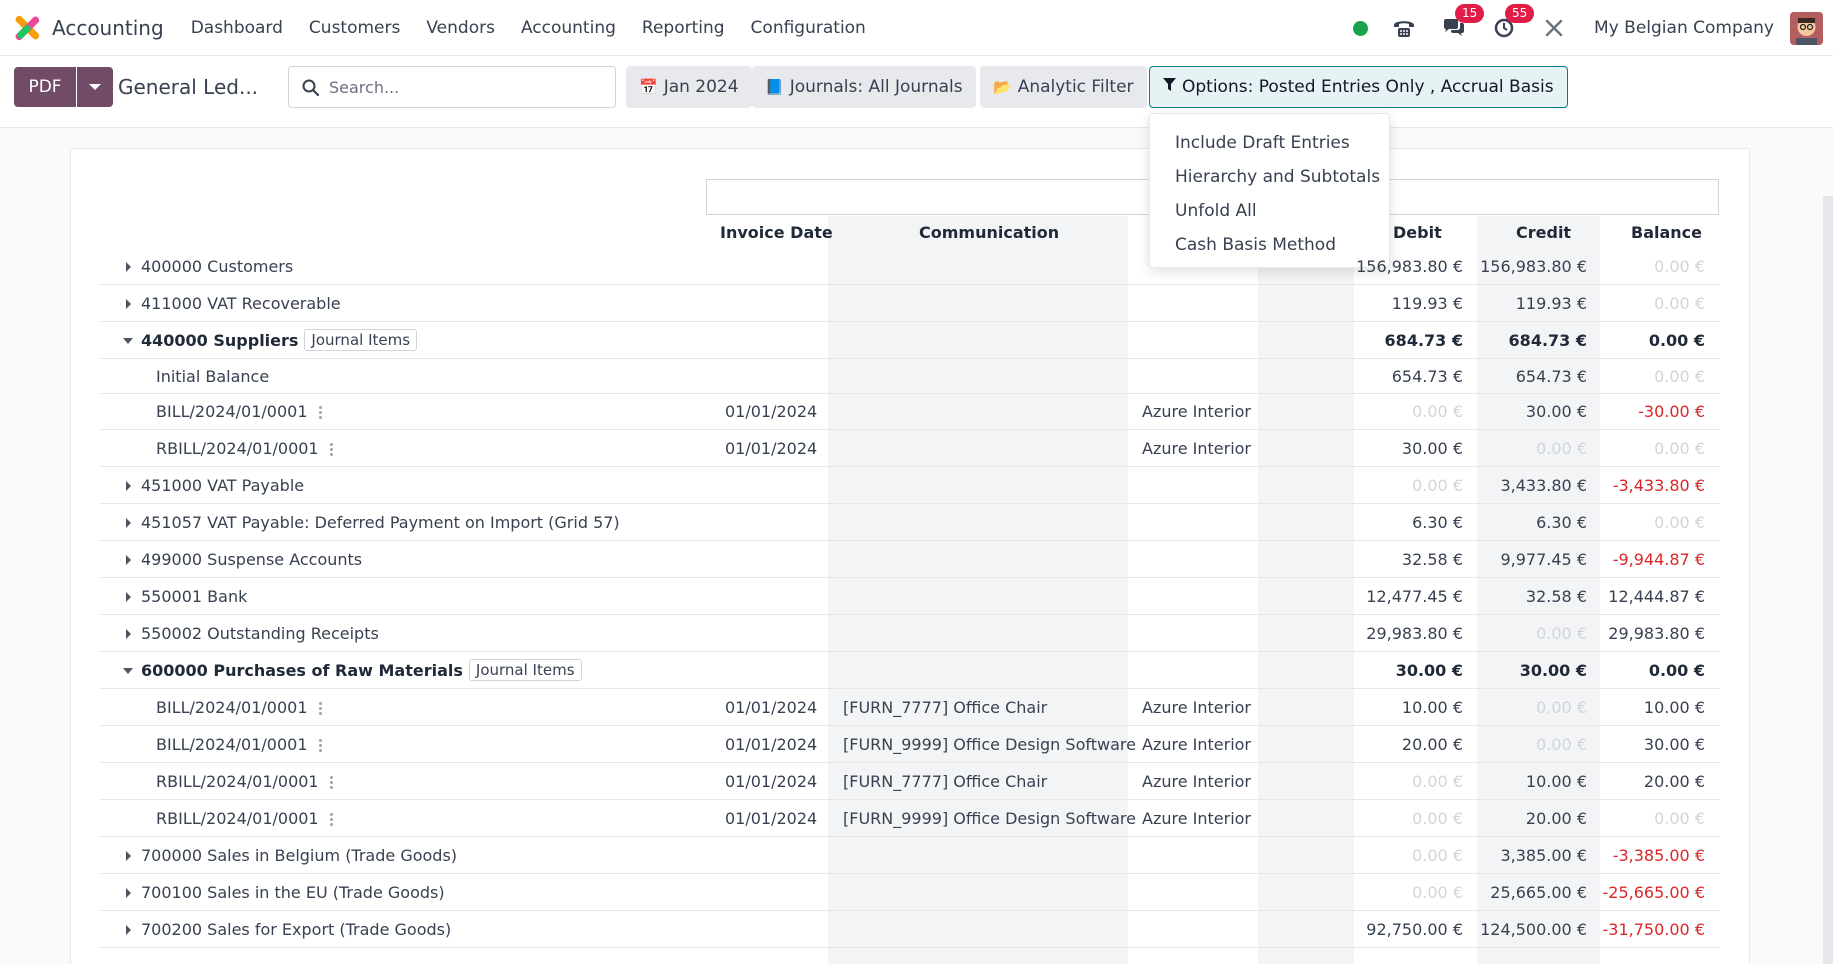 This screenshot has width=1833, height=964. I want to click on balance-cell: -31,750.00 €, so click(1653, 929).